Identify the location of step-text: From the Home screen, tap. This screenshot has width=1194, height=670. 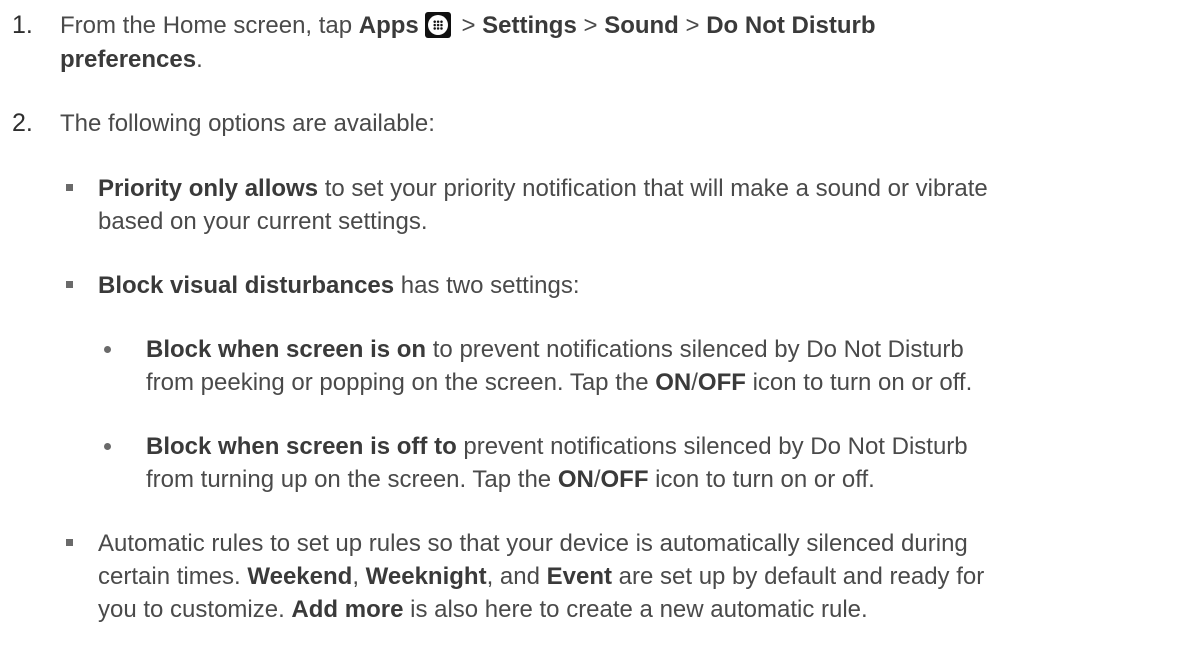
(209, 25).